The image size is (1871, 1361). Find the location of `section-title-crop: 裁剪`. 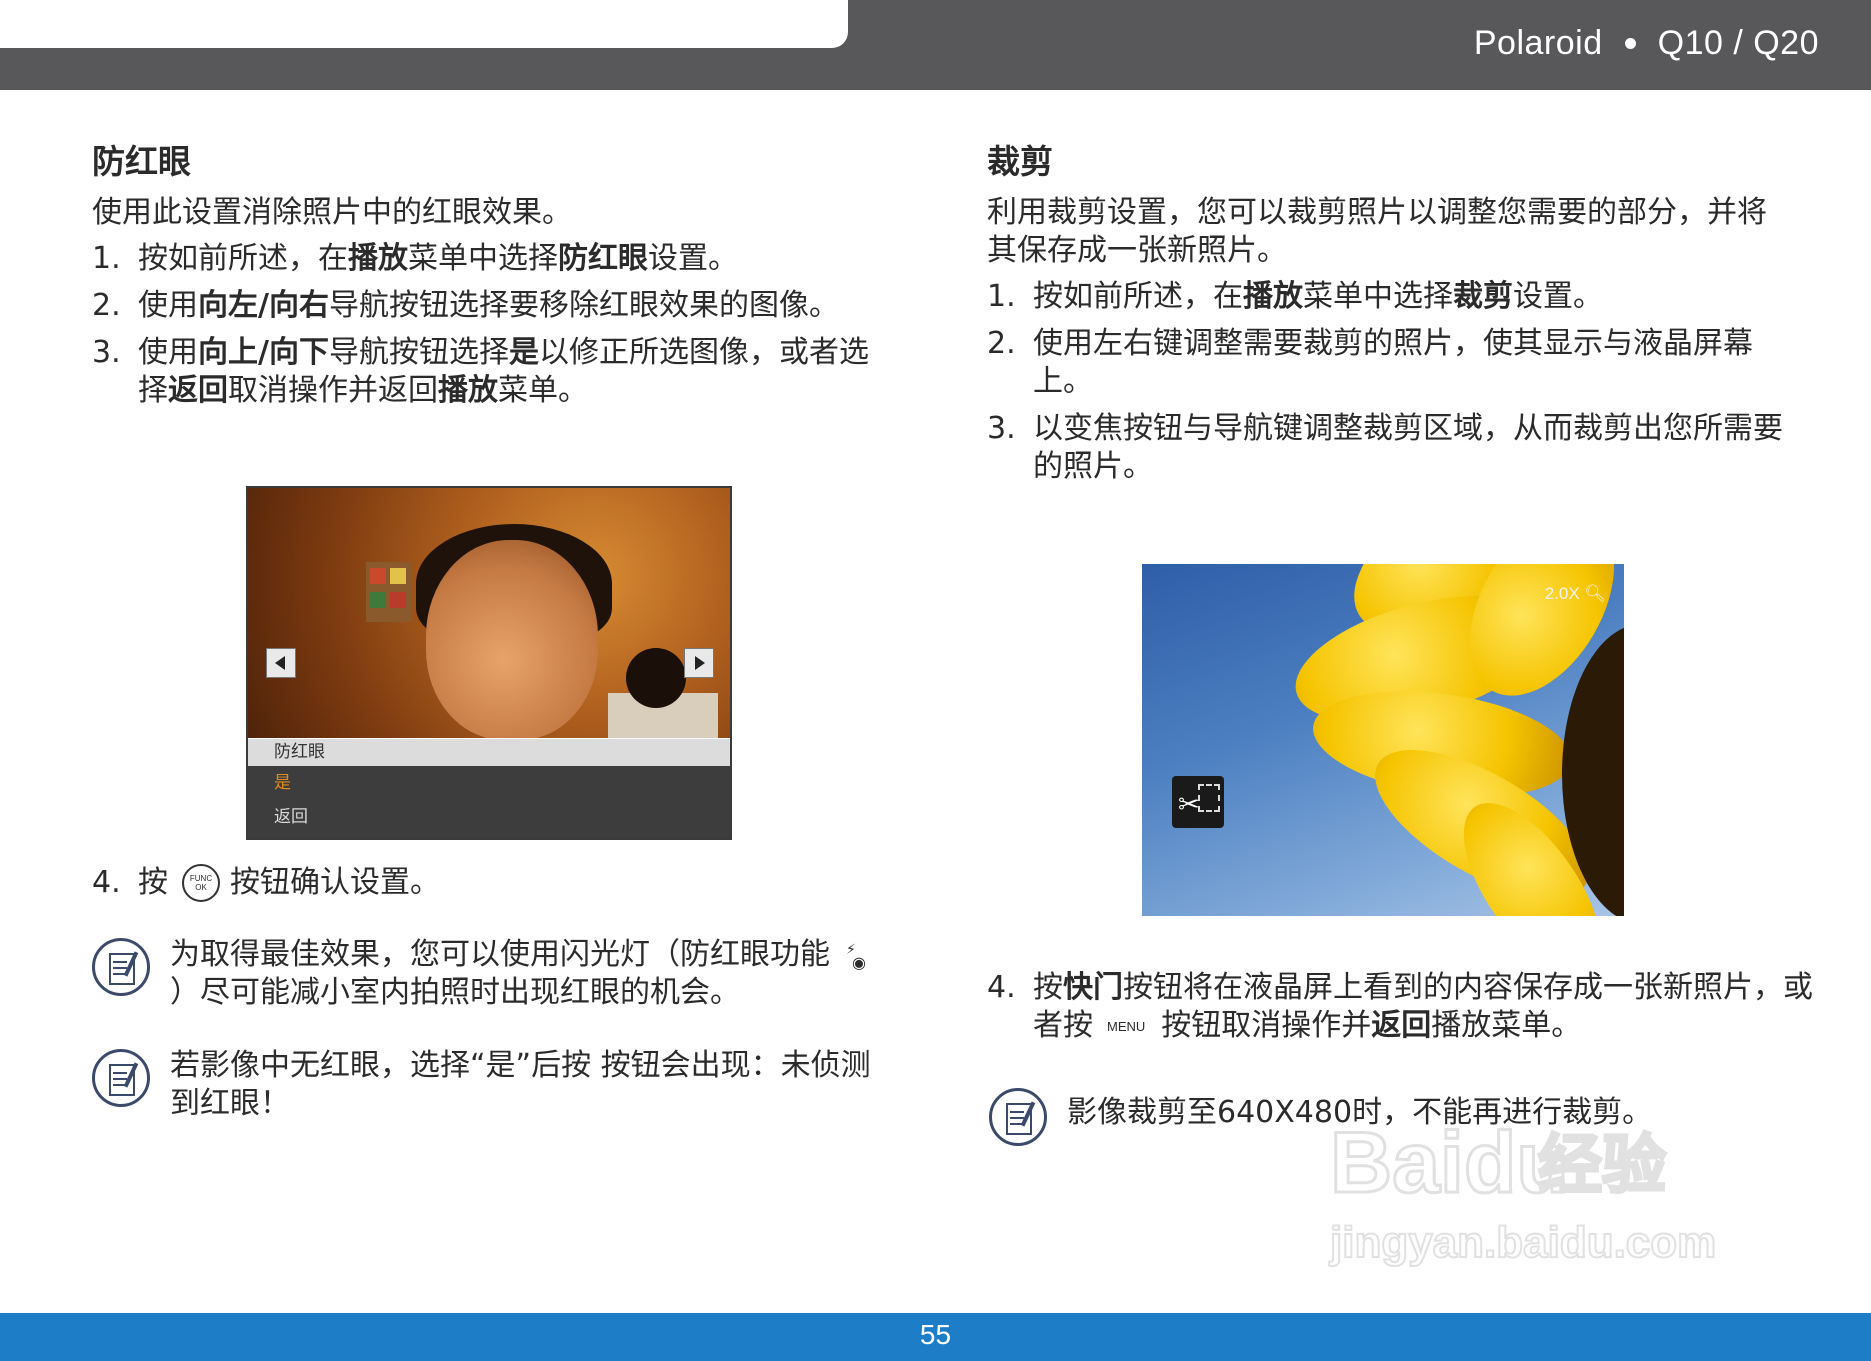

section-title-crop: 裁剪 is located at coordinates (1020, 161).